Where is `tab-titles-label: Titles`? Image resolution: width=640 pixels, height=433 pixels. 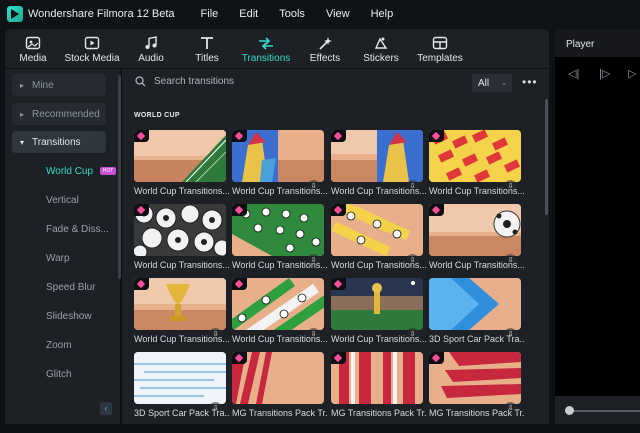 tab-titles-label: Titles is located at coordinates (207, 58).